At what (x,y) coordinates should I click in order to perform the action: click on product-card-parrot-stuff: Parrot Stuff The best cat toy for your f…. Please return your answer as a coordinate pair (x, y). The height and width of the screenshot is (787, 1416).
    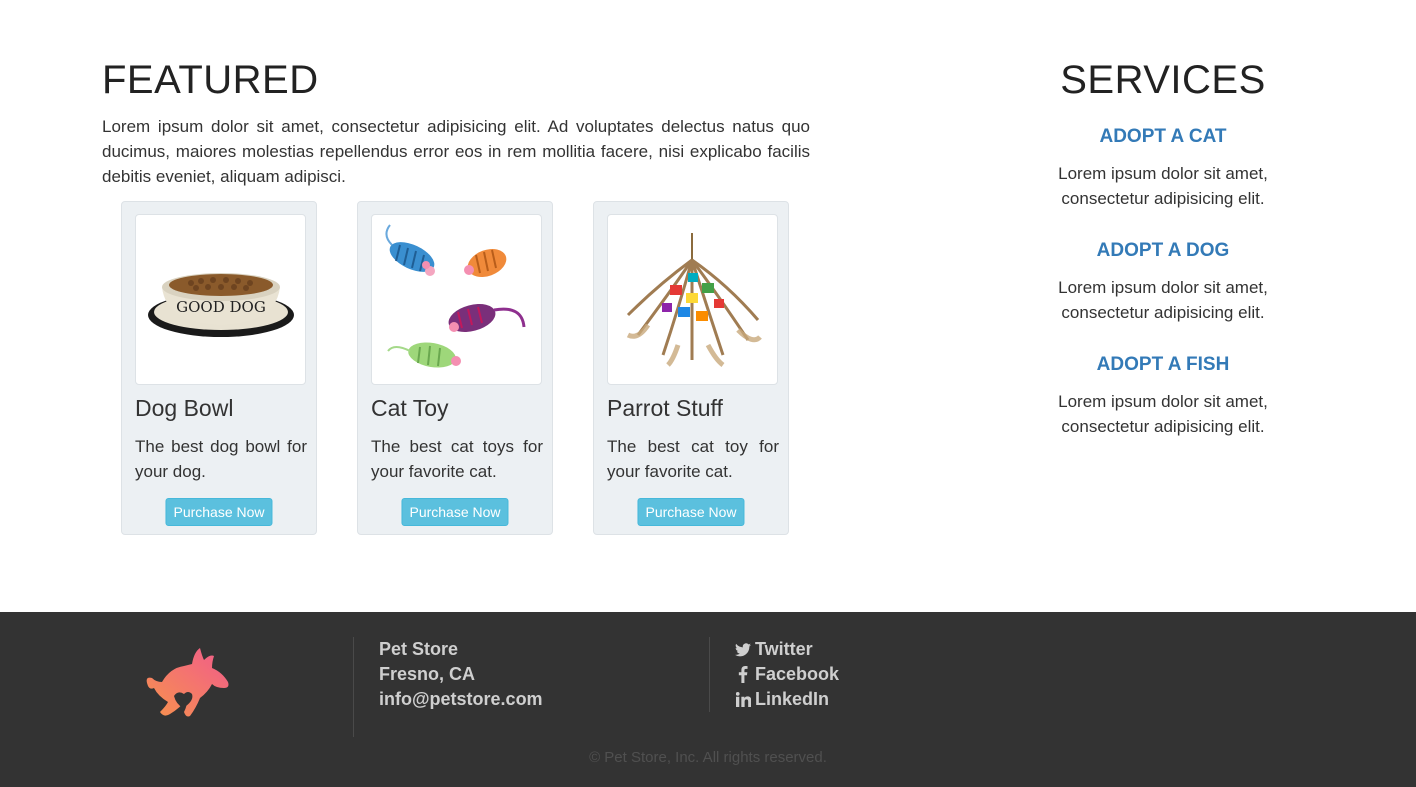
    Looking at the image, I should click on (691, 368).